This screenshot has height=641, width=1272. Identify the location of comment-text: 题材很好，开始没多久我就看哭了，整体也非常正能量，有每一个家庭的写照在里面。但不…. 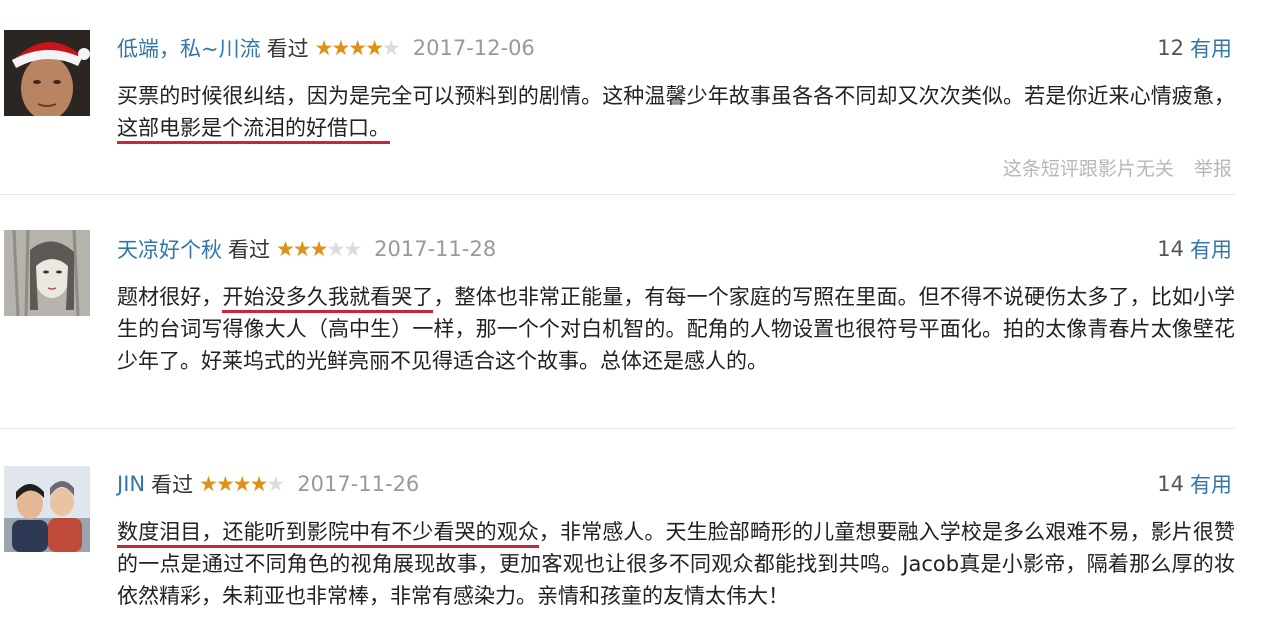
(676, 329).